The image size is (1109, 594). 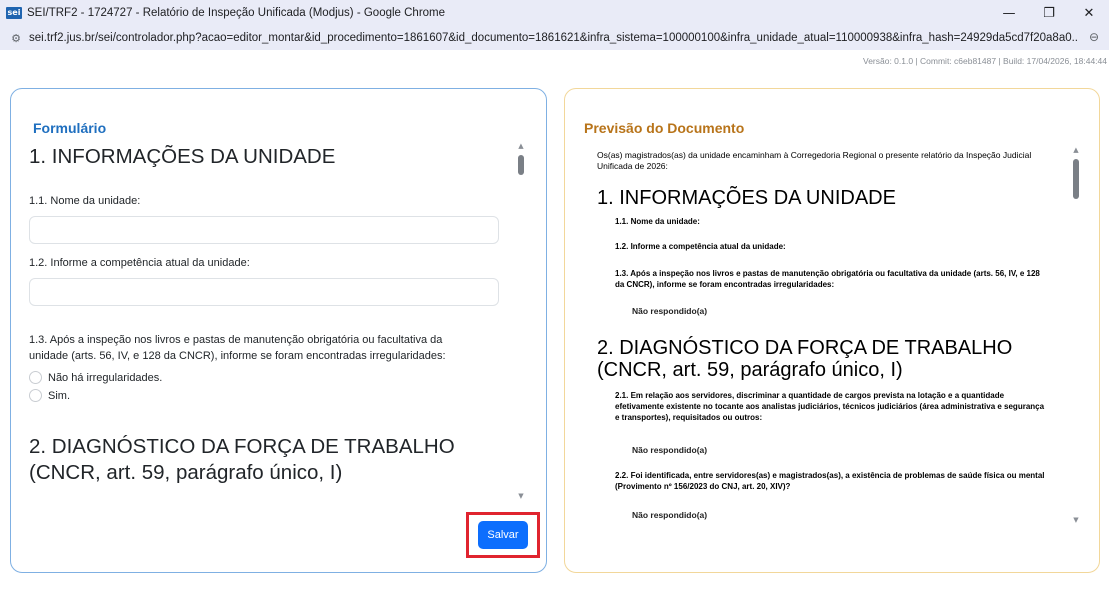 I want to click on close-icon: ✕, so click(x=1089, y=13).